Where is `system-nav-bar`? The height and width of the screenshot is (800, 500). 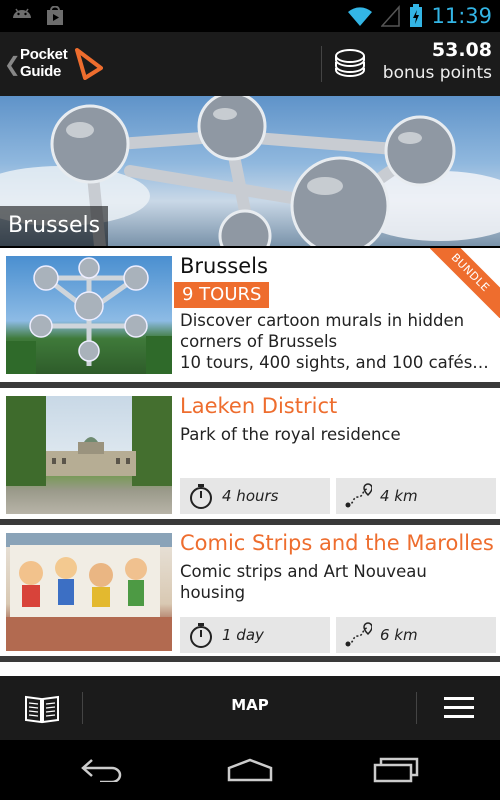 system-nav-bar is located at coordinates (250, 770).